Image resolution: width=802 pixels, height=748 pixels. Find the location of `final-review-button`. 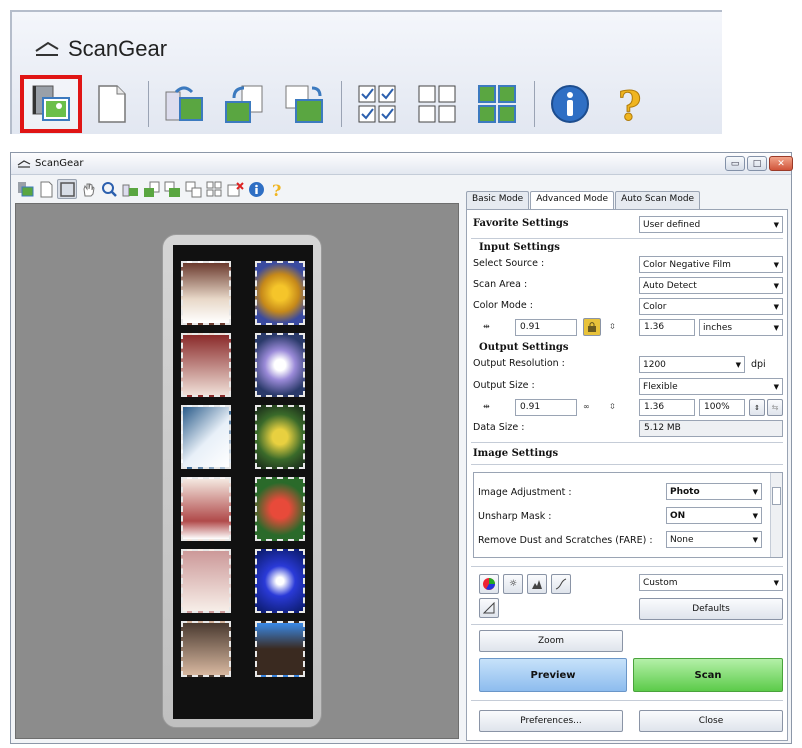

final-review-button is located at coordinates (489, 608).